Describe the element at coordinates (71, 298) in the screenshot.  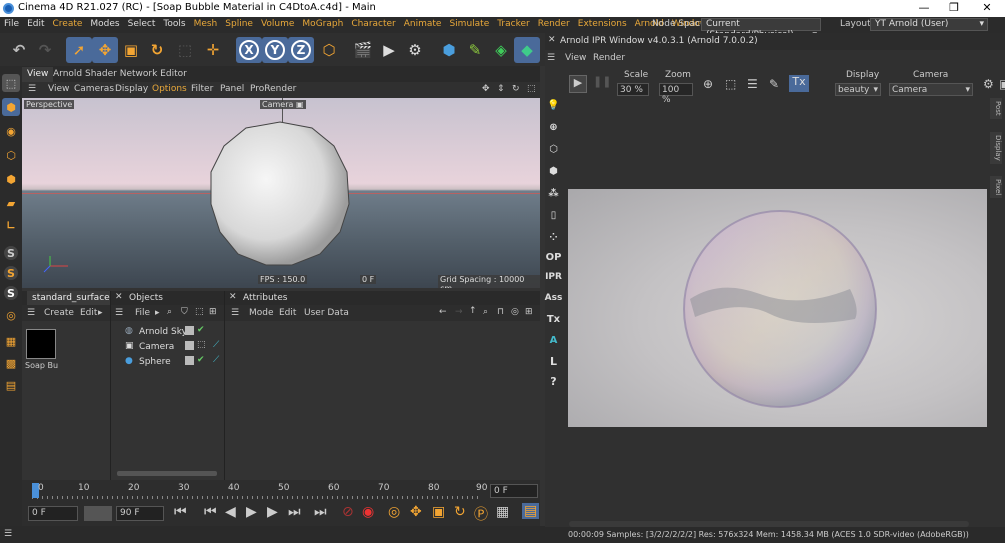
I see `tab-standard-surface: standard_surface` at that location.